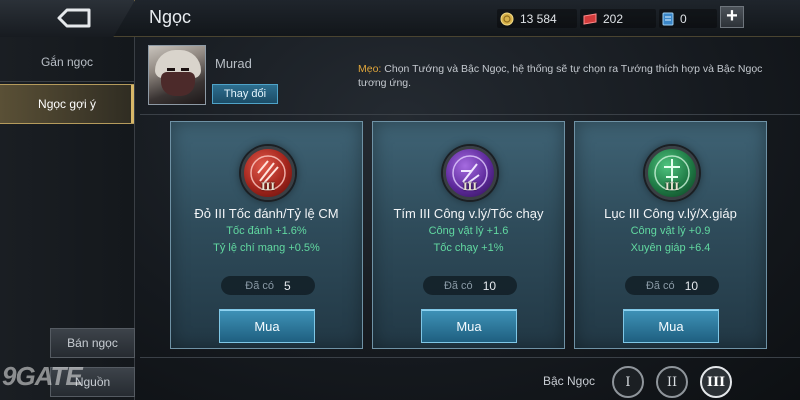  I want to click on owned-count: Đã có 5, so click(268, 285).